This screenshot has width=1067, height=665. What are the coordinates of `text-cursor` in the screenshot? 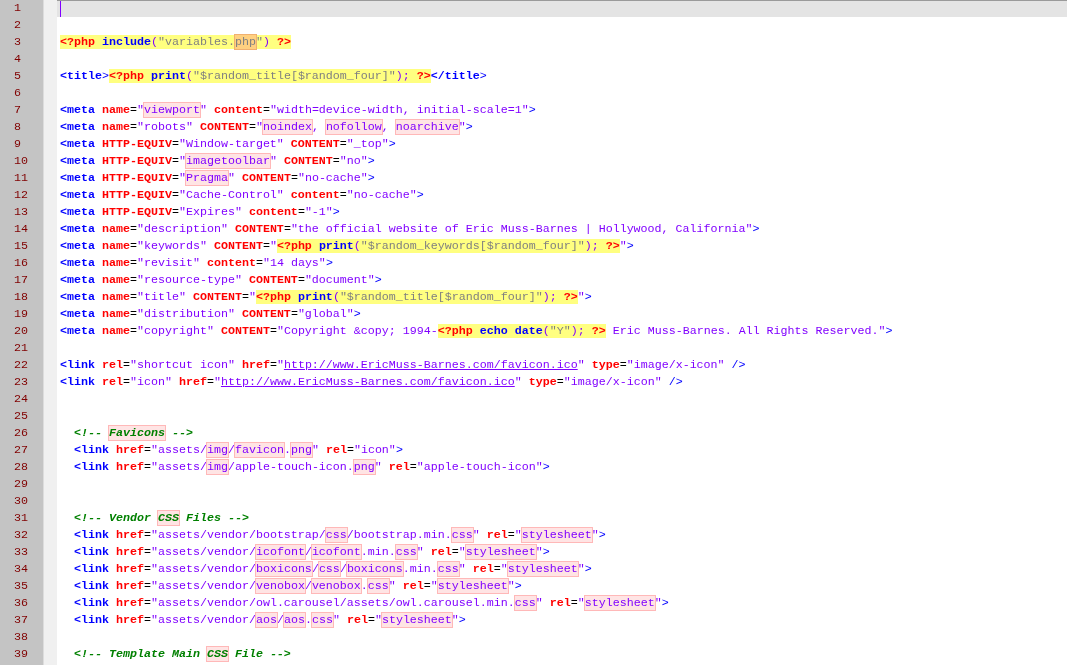 It's located at (60, 9).